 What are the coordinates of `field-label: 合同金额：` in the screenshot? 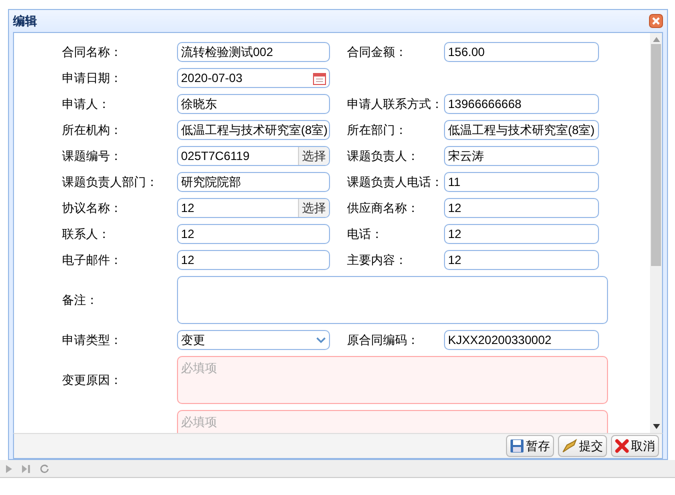 It's located at (377, 52).